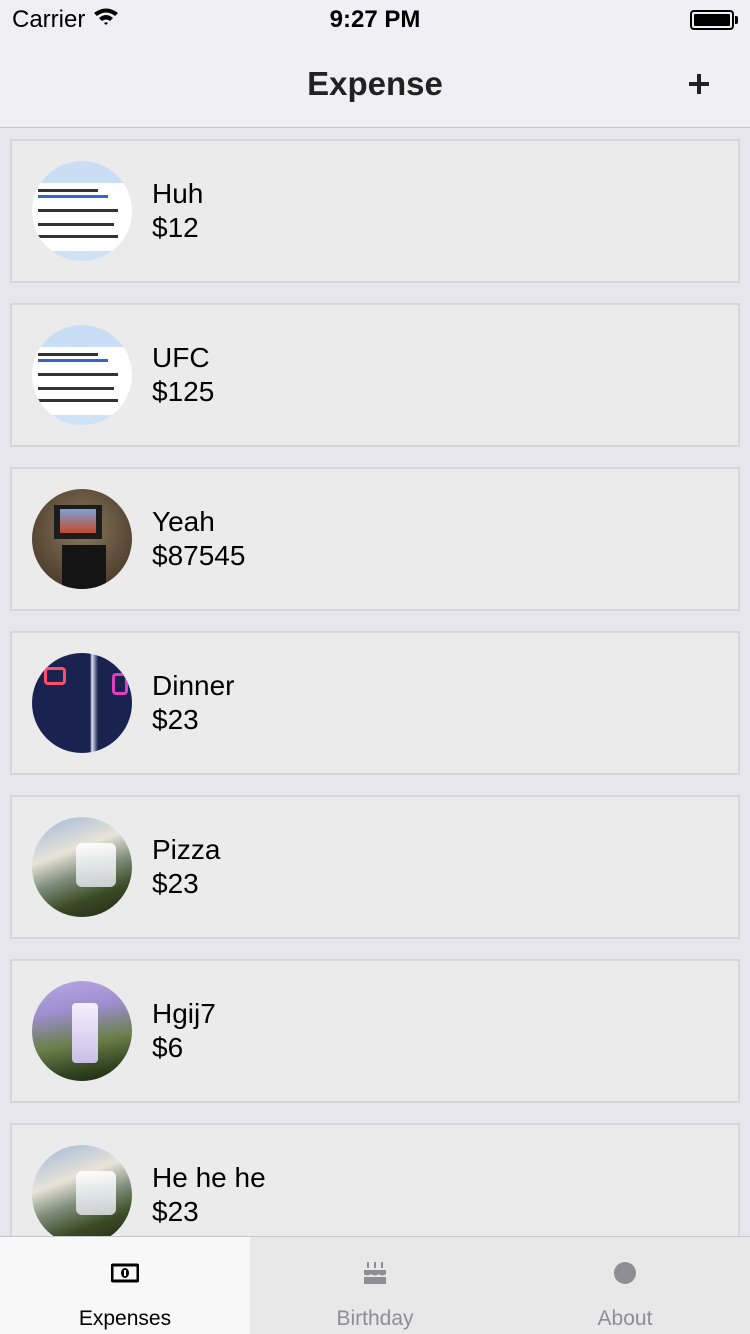 Image resolution: width=750 pixels, height=1334 pixels. I want to click on expense-text: Hgij7 $6, so click(184, 1031).